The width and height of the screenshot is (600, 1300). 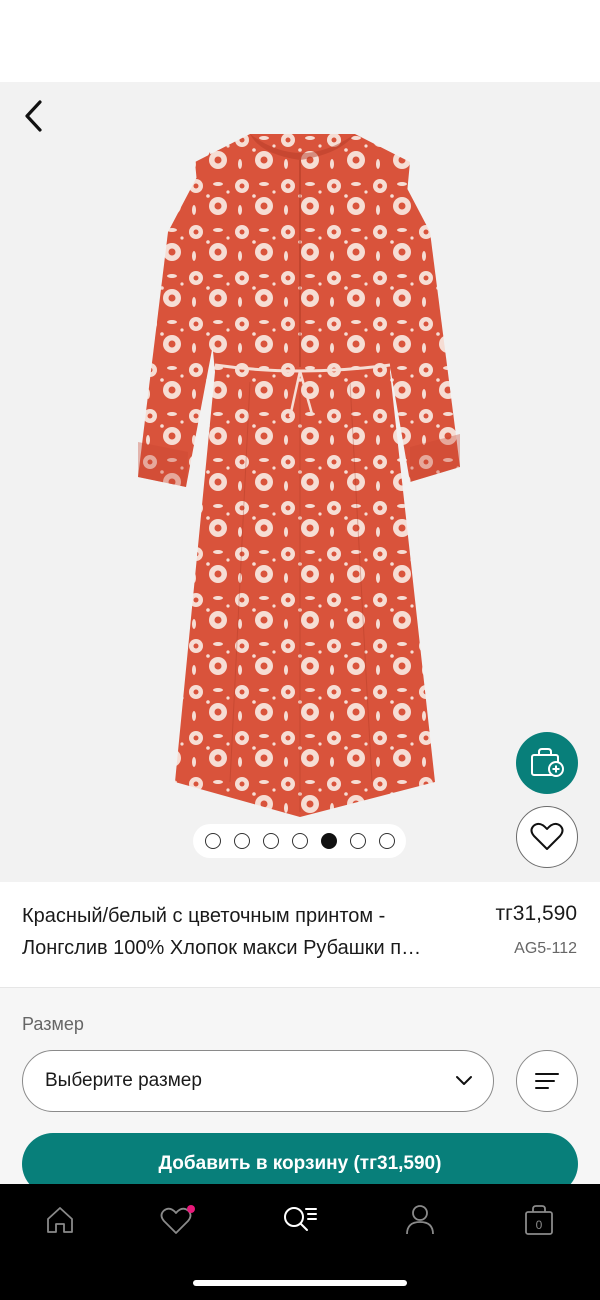 I want to click on sort-lines-icon, so click(x=547, y=1081).